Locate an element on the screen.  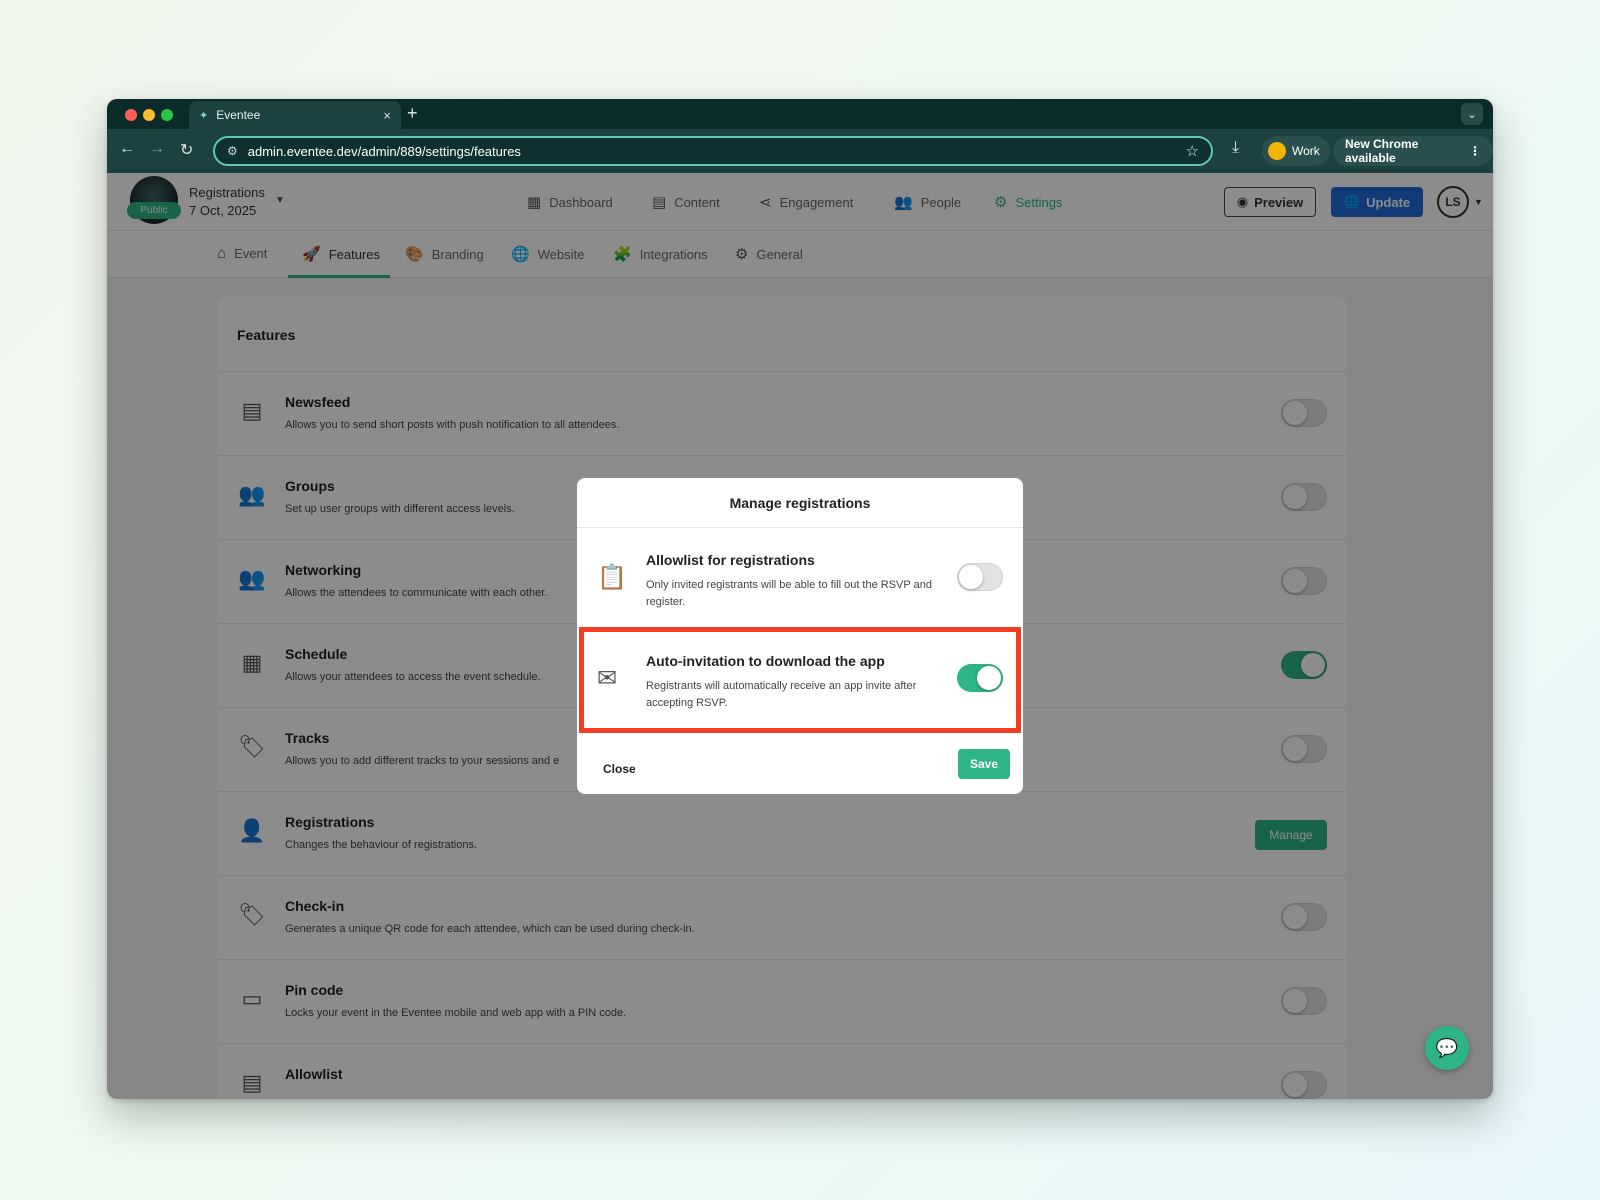
reload-icon: ↻ is located at coordinates (186, 150).